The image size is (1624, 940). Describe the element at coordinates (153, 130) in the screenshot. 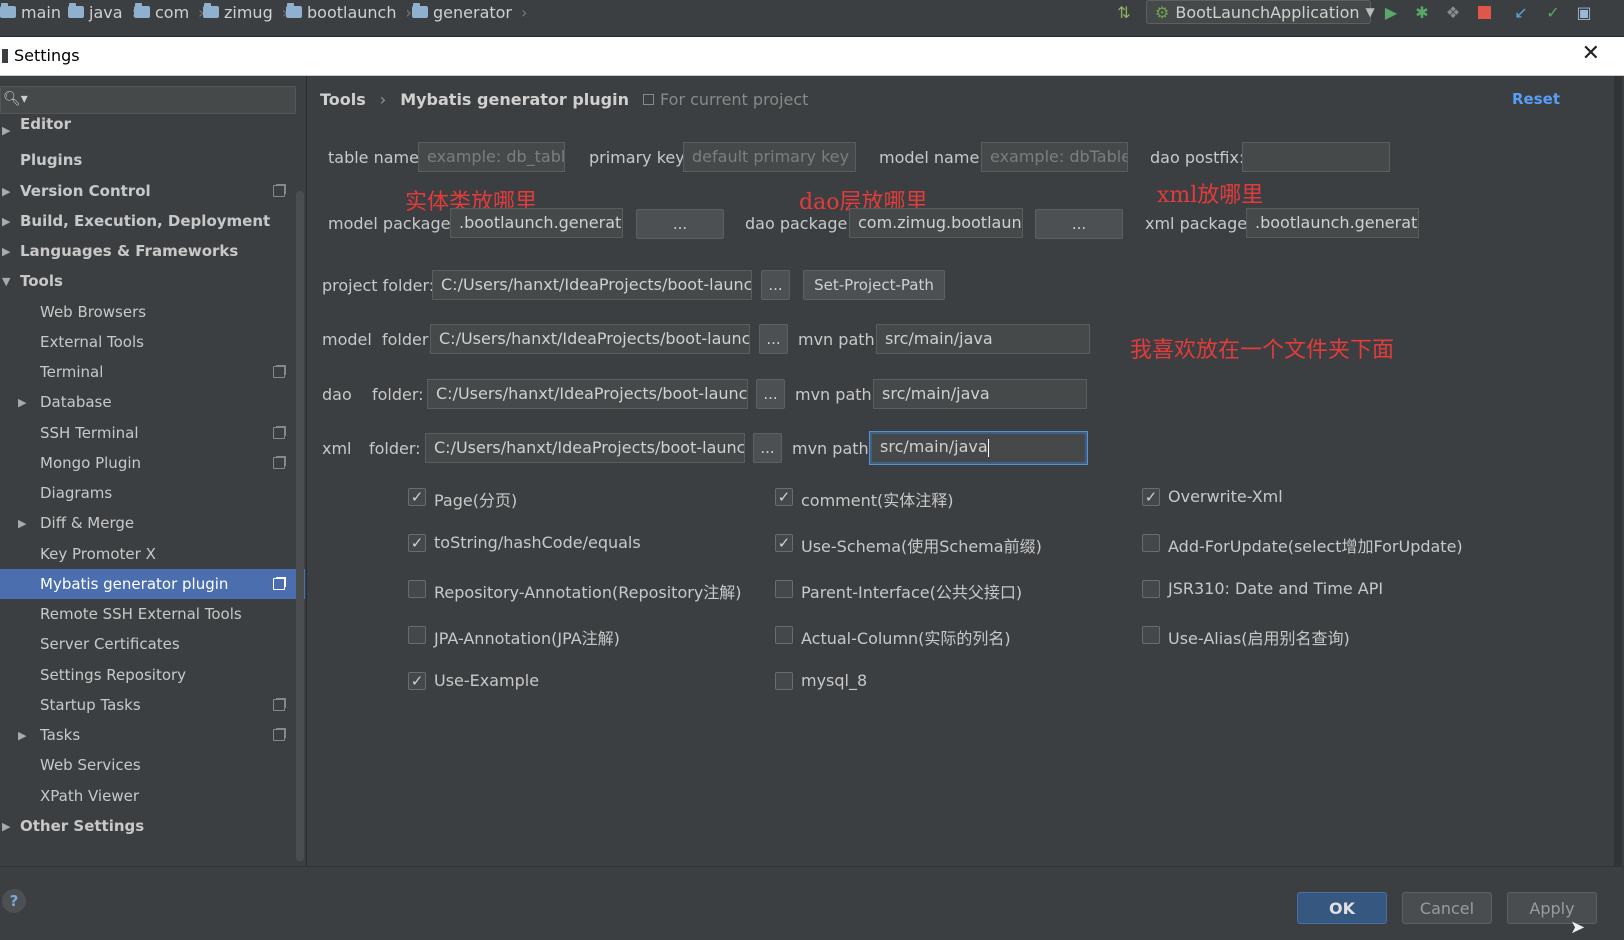

I see `sidebar-item-editor: ▶ Editor` at that location.